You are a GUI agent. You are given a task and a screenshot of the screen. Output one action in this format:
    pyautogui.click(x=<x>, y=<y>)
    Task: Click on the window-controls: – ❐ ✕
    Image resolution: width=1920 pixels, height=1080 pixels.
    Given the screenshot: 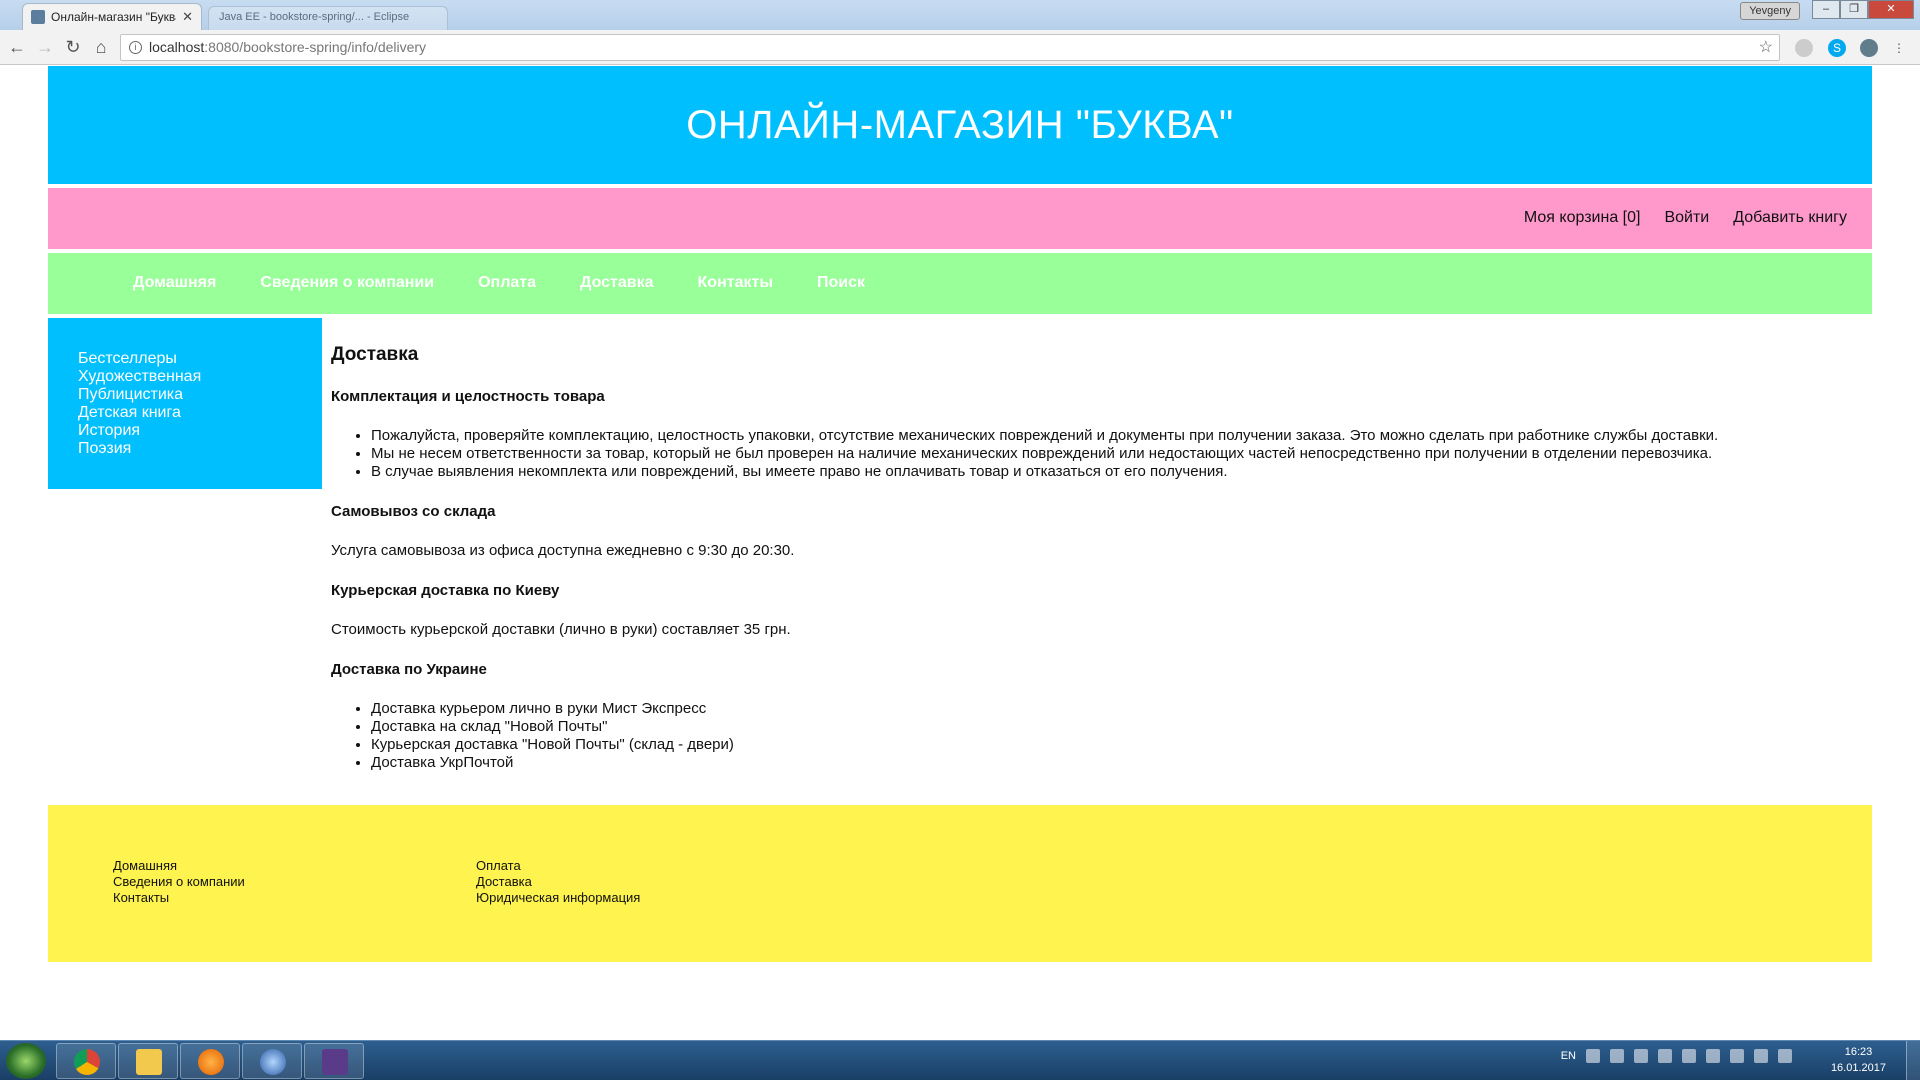 What is the action you would take?
    pyautogui.click(x=1863, y=9)
    